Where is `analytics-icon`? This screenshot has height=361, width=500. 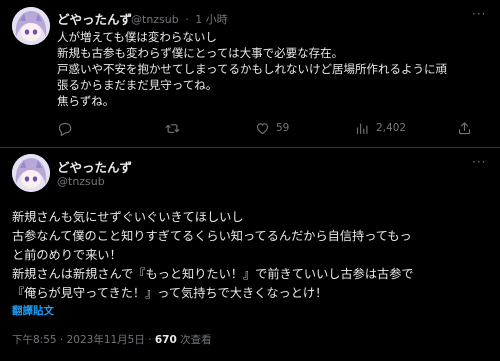 analytics-icon is located at coordinates (362, 128).